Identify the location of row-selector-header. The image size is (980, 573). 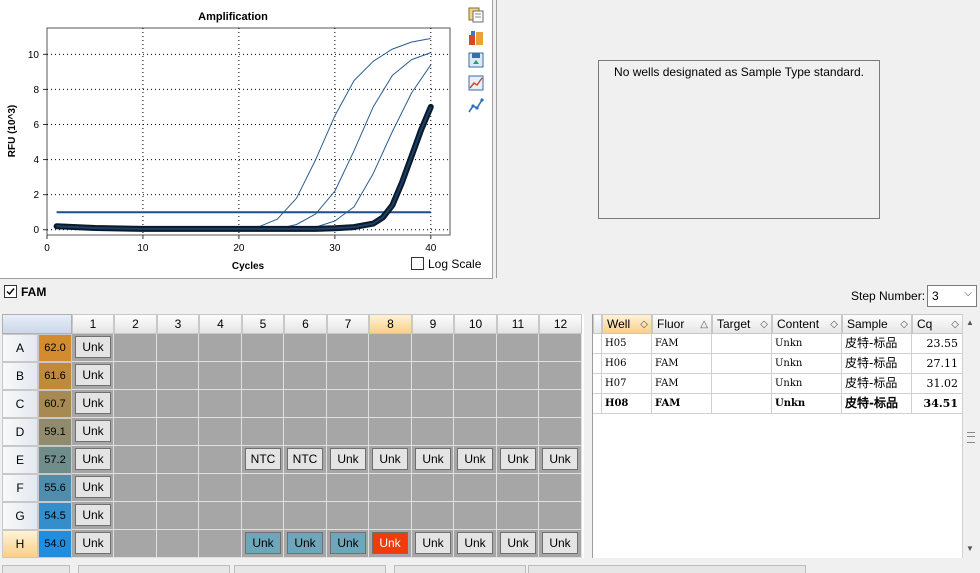
(597, 324).